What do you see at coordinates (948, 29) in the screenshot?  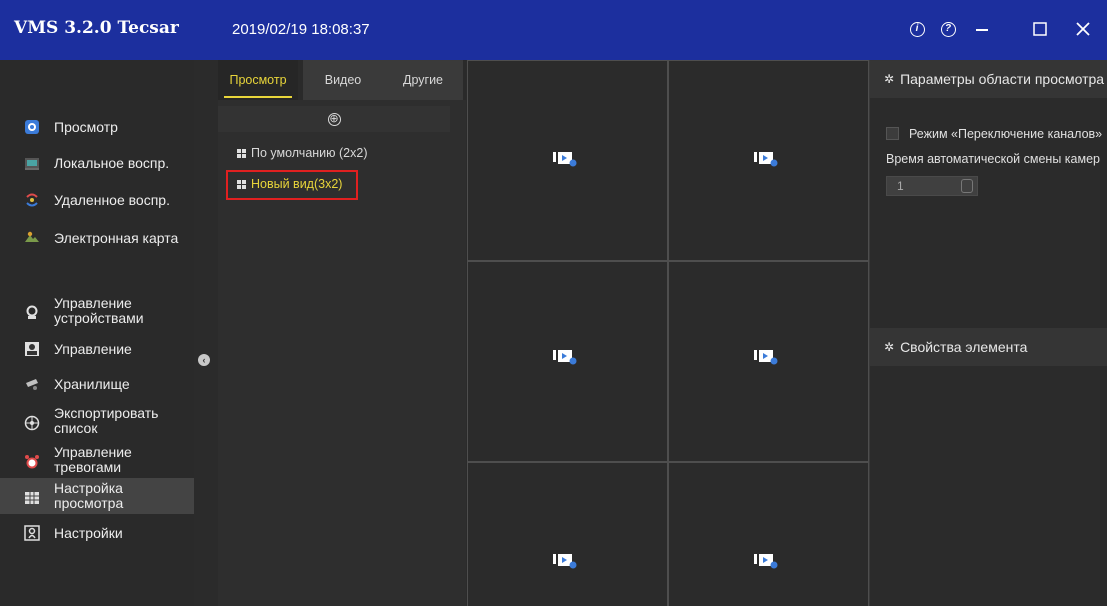 I see `help-icon: ?` at bounding box center [948, 29].